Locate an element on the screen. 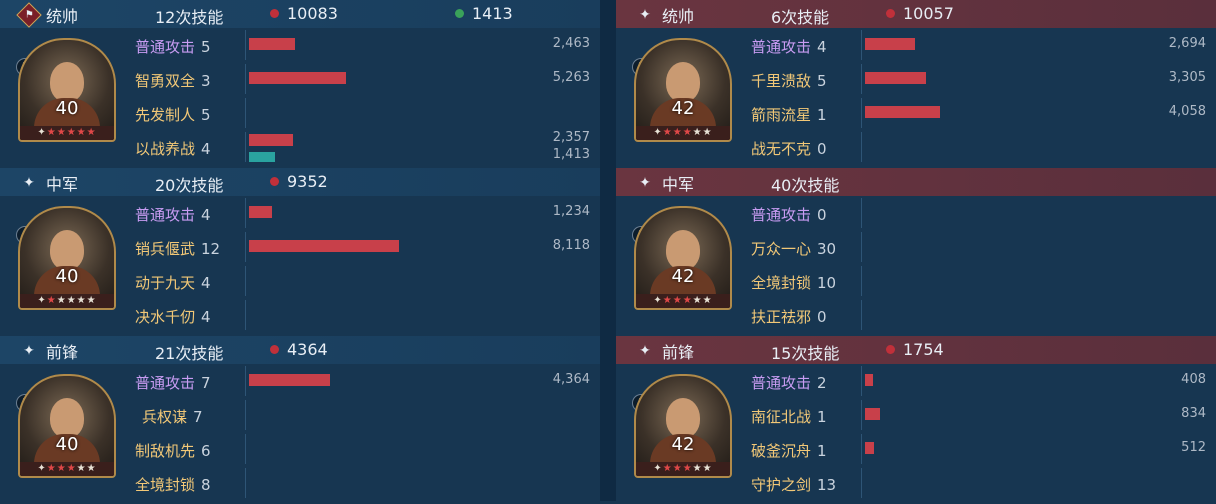  general-body: ♞42✦★★★★★普通攻击2408南征北战1834破釜沉舟1512守护之剑13 is located at coordinates (916, 434).